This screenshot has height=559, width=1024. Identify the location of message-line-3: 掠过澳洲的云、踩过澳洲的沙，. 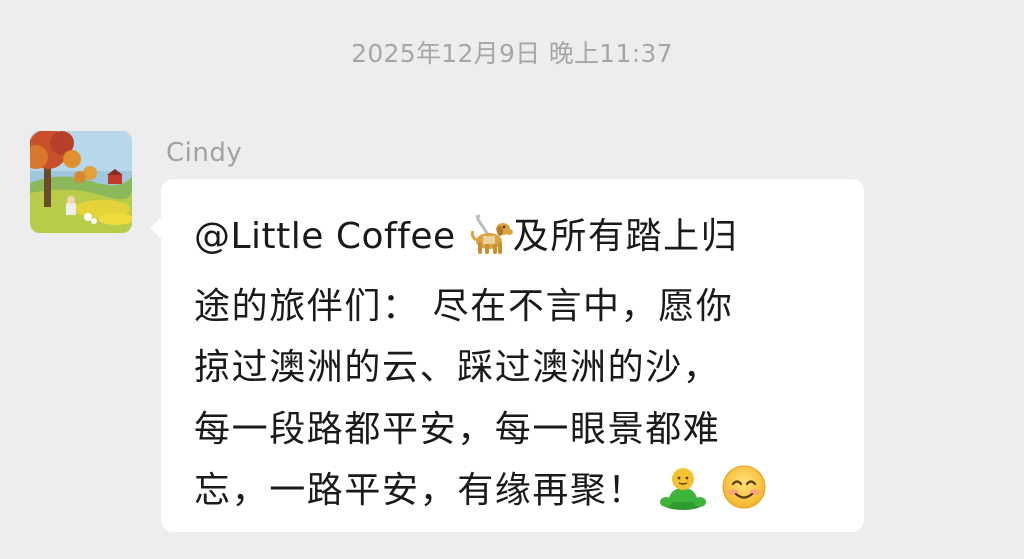
(457, 367).